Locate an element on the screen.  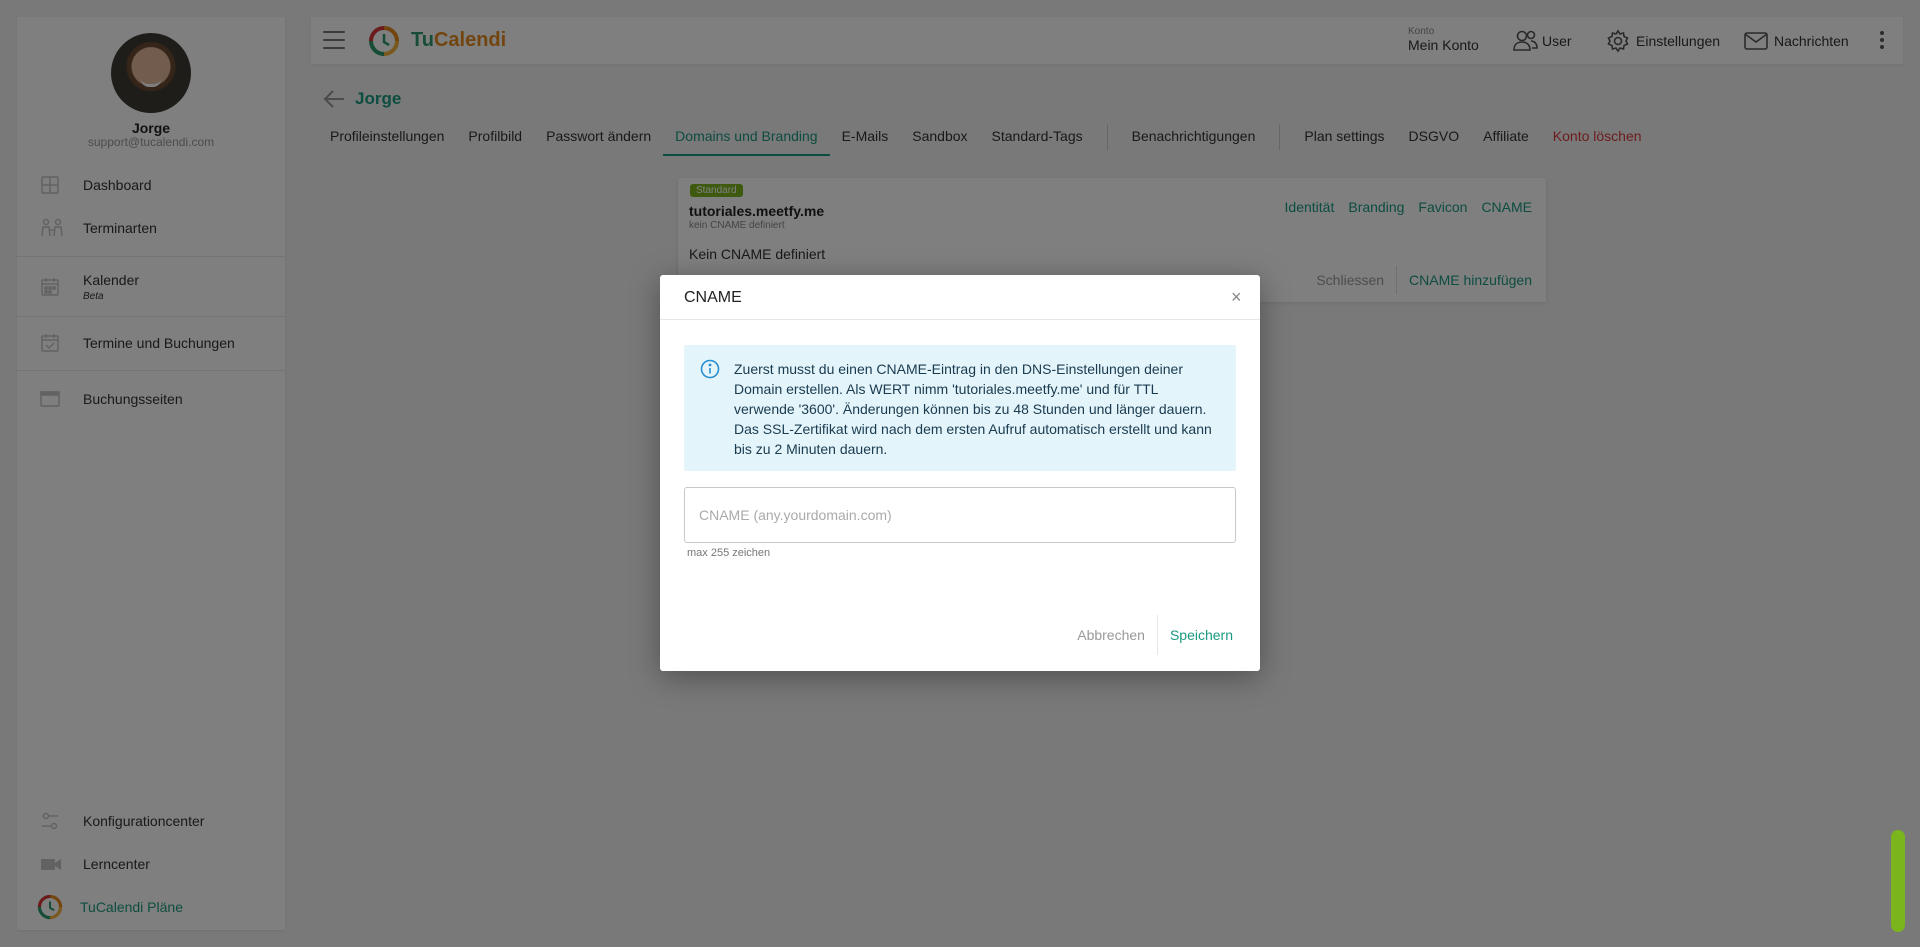
cname-input is located at coordinates (960, 515).